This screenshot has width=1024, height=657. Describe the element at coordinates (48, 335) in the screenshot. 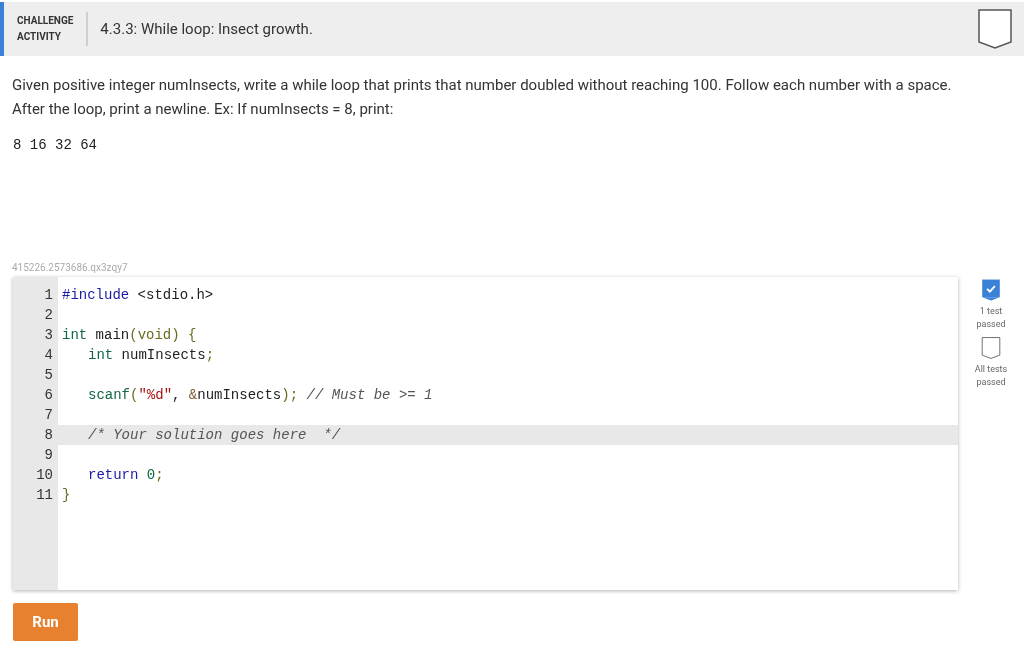

I see `line-number: 3` at that location.